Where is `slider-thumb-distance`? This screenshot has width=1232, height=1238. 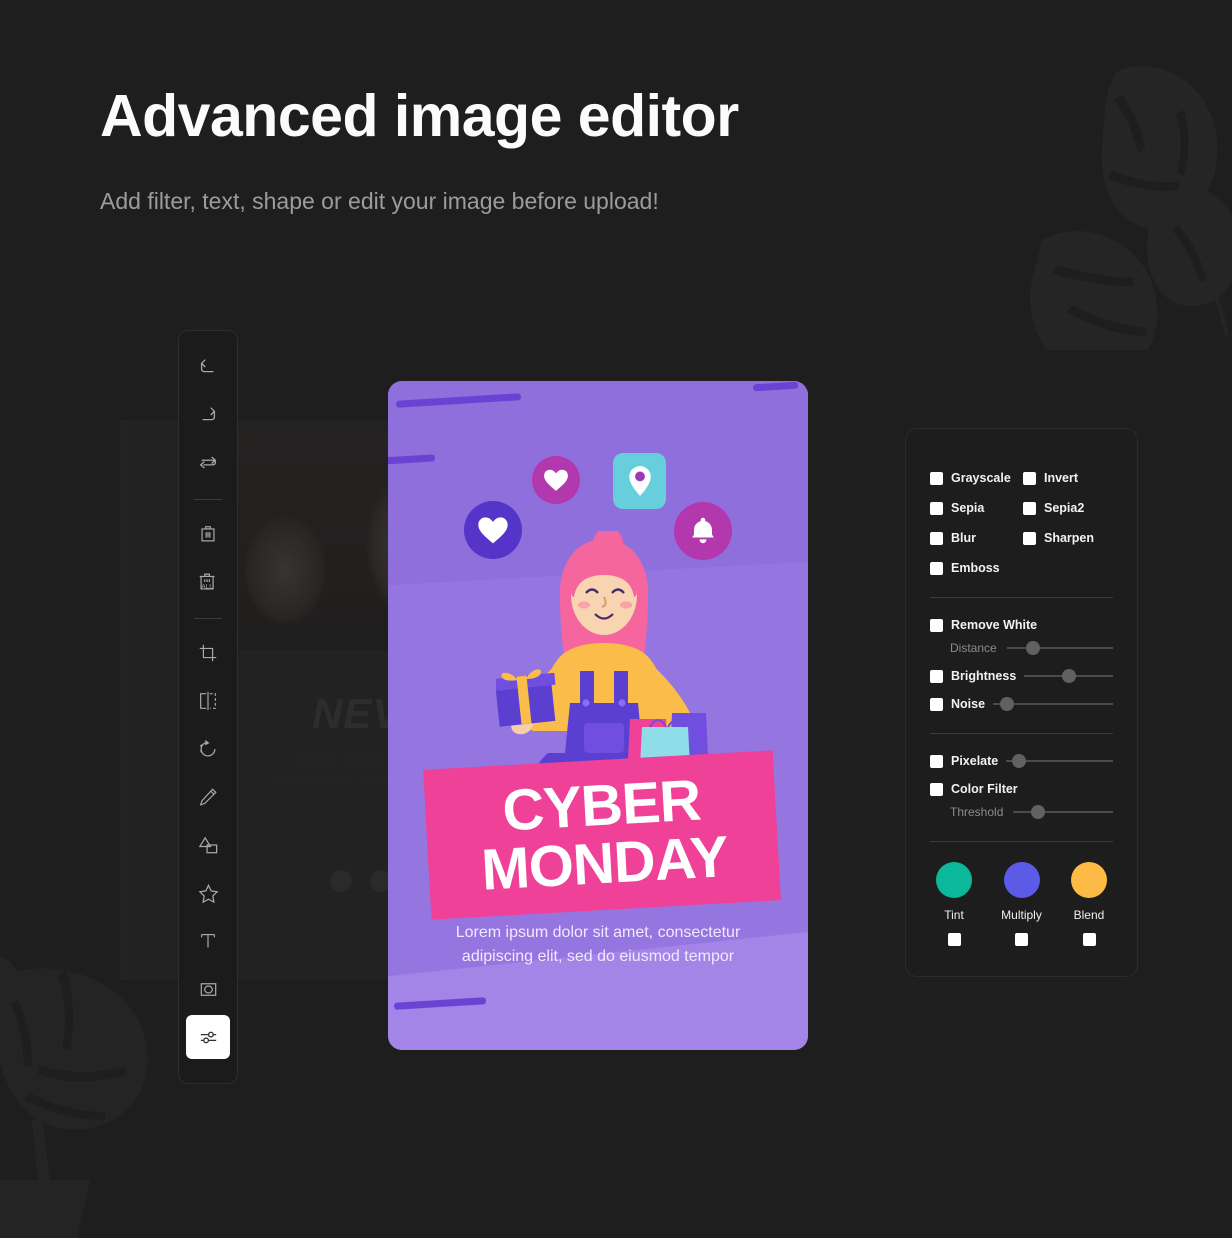 slider-thumb-distance is located at coordinates (1033, 648).